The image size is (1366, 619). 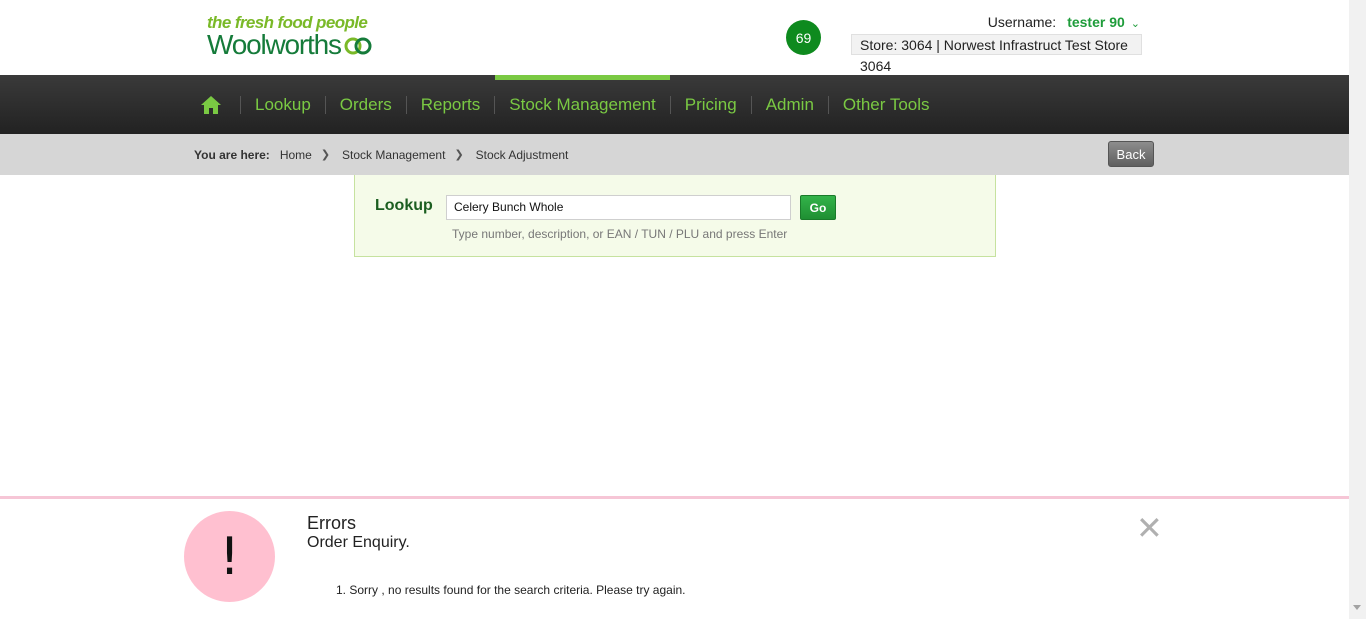 What do you see at coordinates (451, 104) in the screenshot?
I see `nav-item-reports: Reports` at bounding box center [451, 104].